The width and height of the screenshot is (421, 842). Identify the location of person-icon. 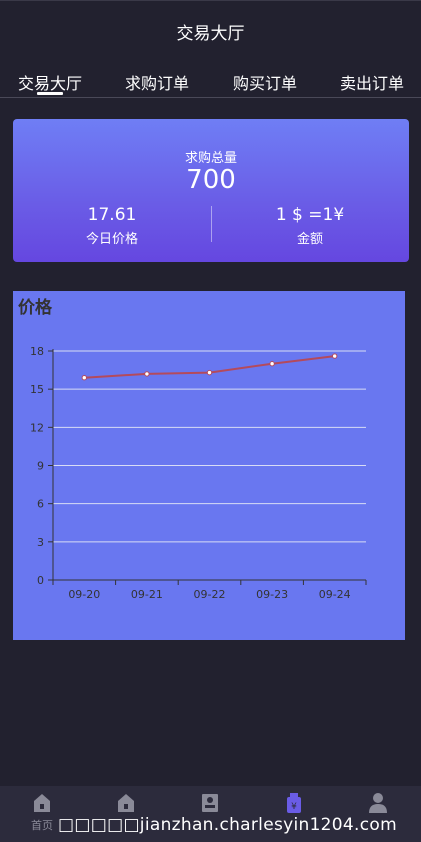
(378, 803).